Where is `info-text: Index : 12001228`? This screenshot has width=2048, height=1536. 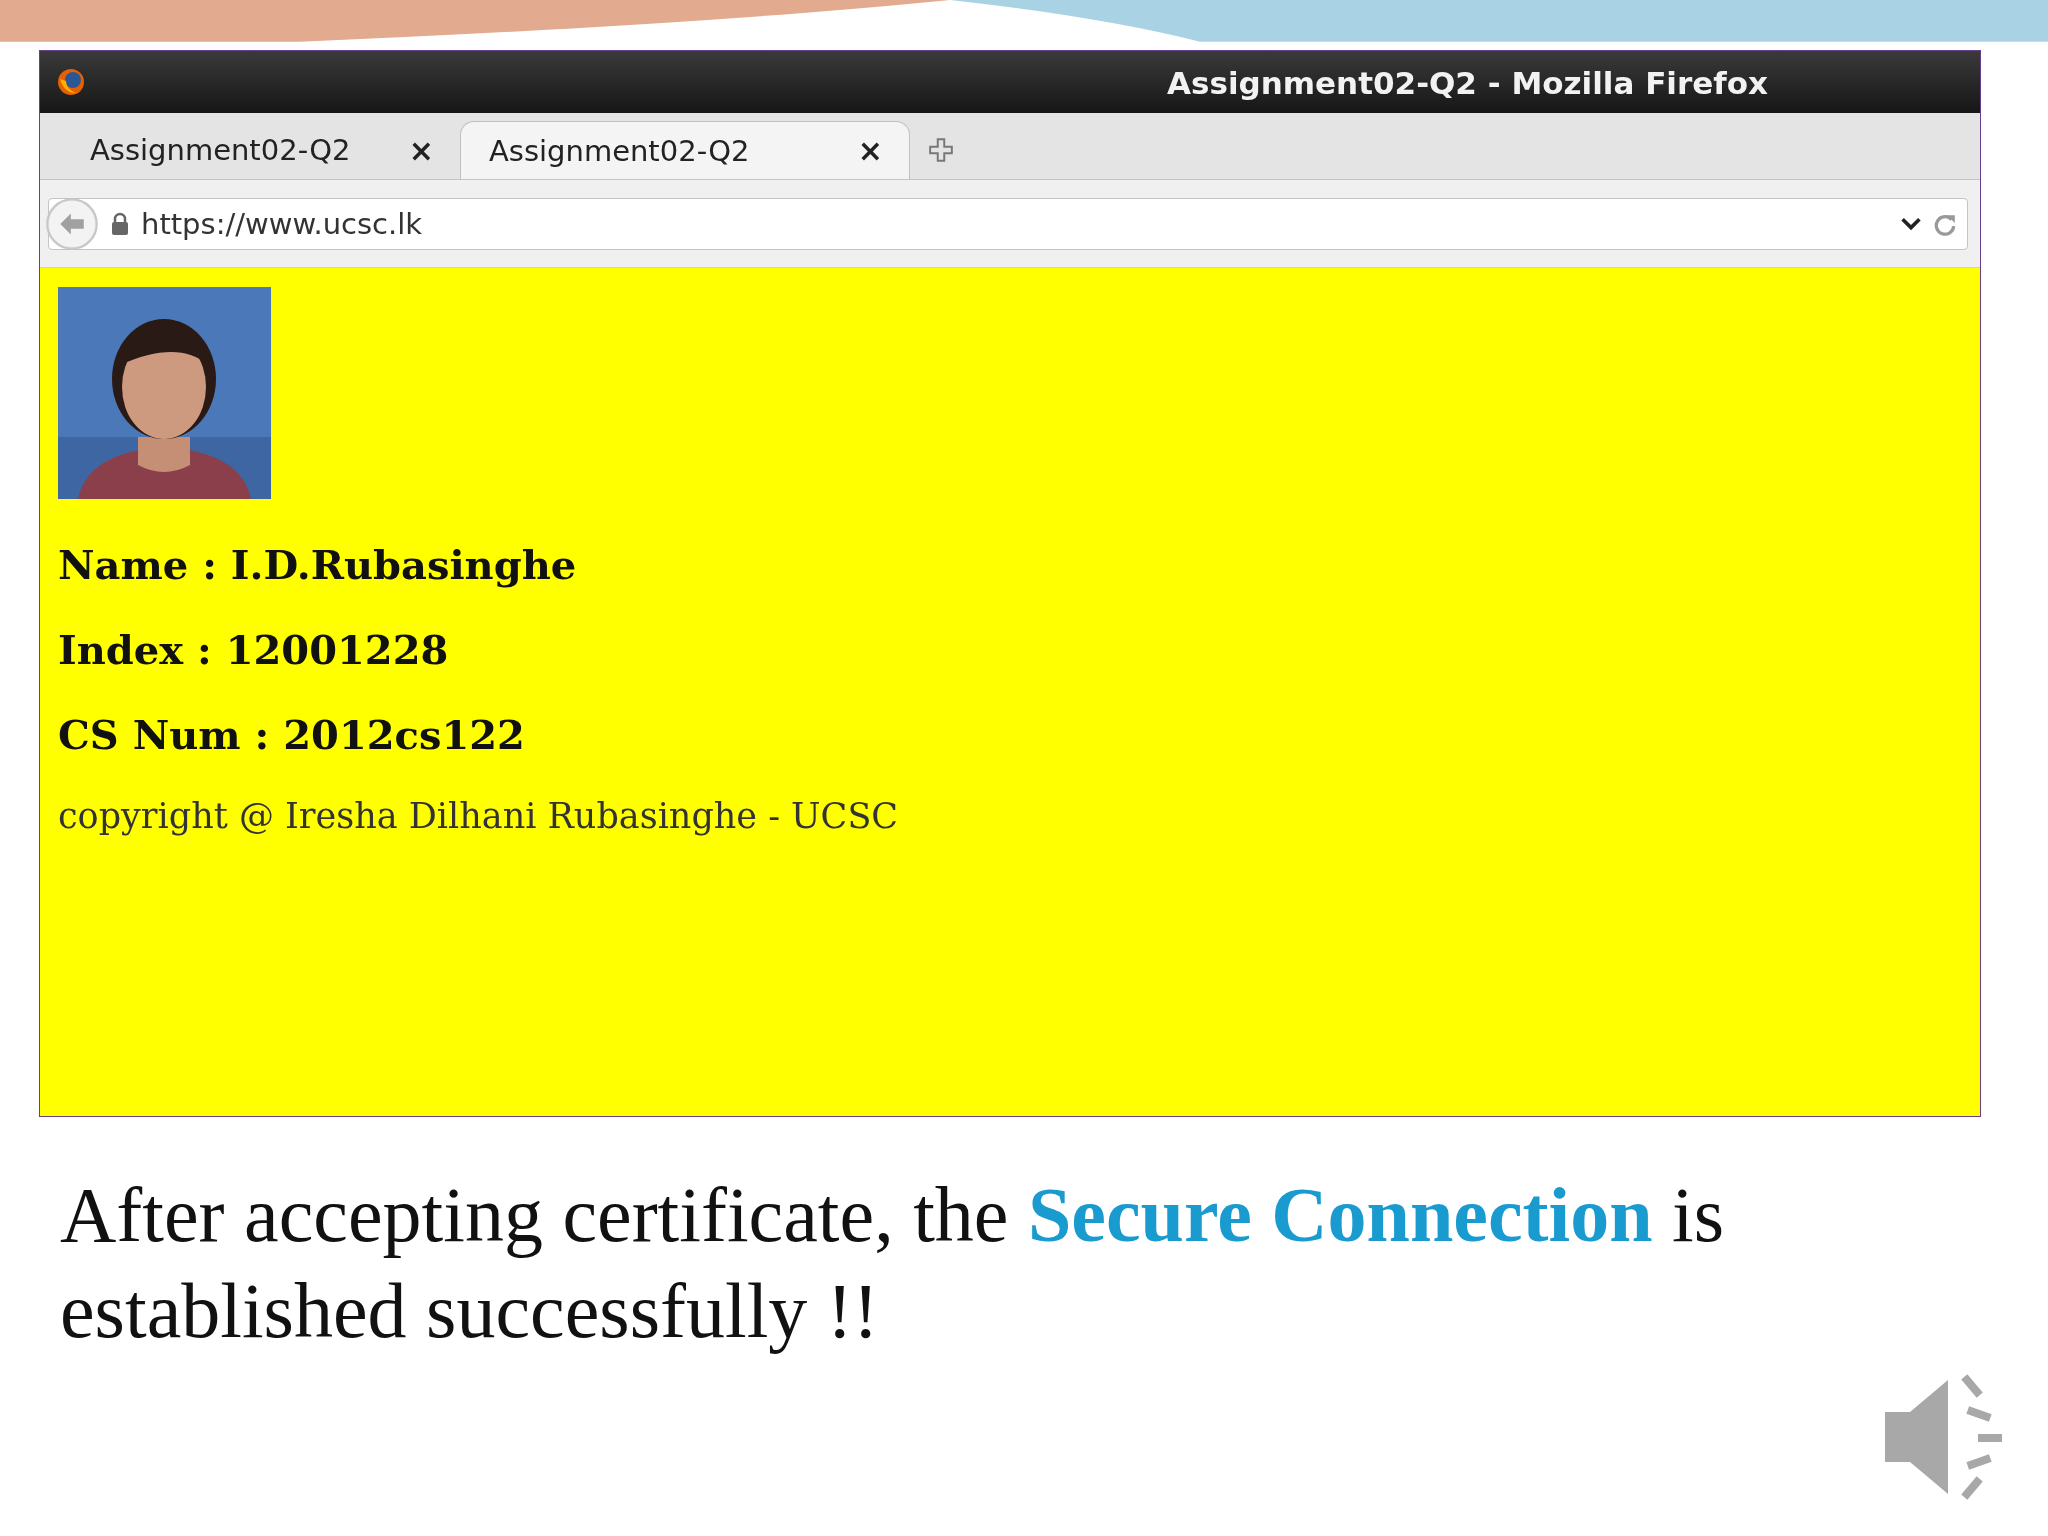
info-text: Index : 12001228 is located at coordinates (253, 649).